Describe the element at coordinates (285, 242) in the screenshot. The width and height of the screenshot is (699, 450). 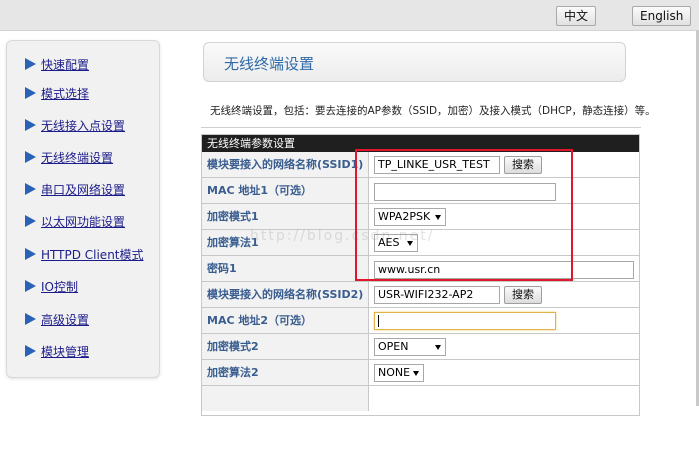
I see `encryption-algo1-label: 加密算法1` at that location.